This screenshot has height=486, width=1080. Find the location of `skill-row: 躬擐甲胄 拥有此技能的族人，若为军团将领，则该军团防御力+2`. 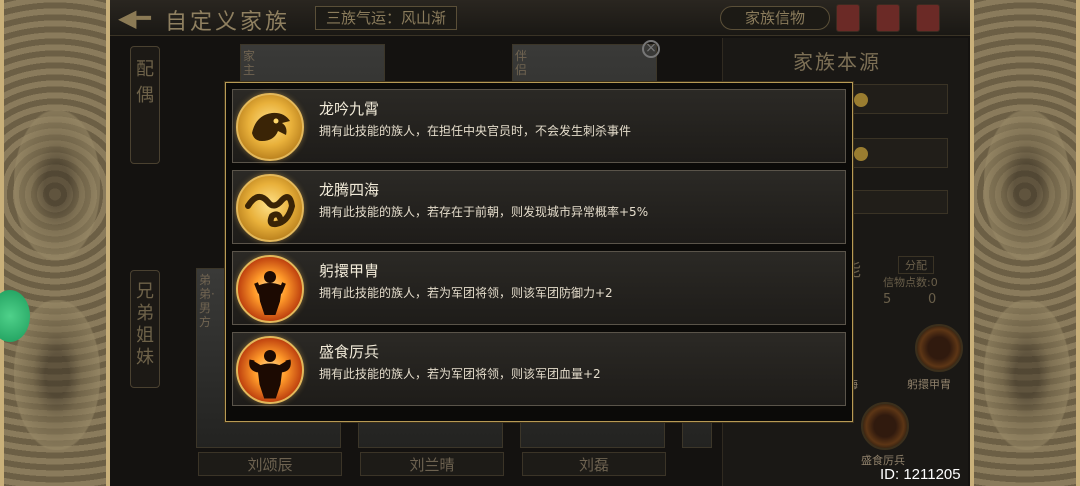

skill-row: 躬擐甲胄 拥有此技能的族人，若为军团将领，则该军团防御力+2 is located at coordinates (539, 288).